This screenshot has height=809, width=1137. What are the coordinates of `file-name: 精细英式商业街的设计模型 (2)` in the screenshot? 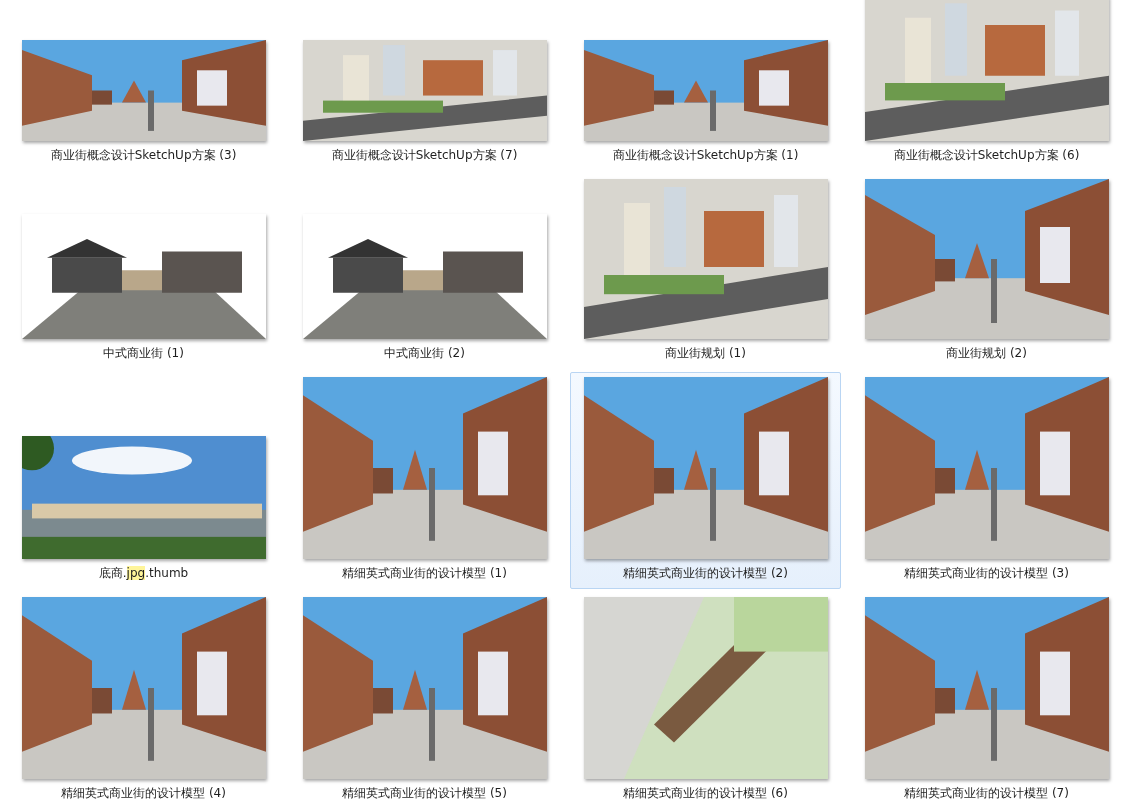 It's located at (705, 573).